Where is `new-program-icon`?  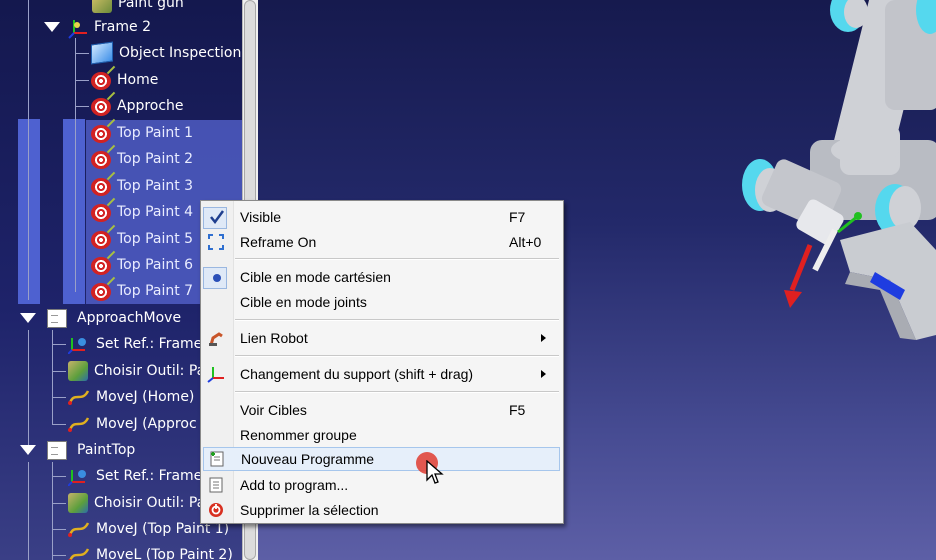
new-program-icon is located at coordinates (217, 459).